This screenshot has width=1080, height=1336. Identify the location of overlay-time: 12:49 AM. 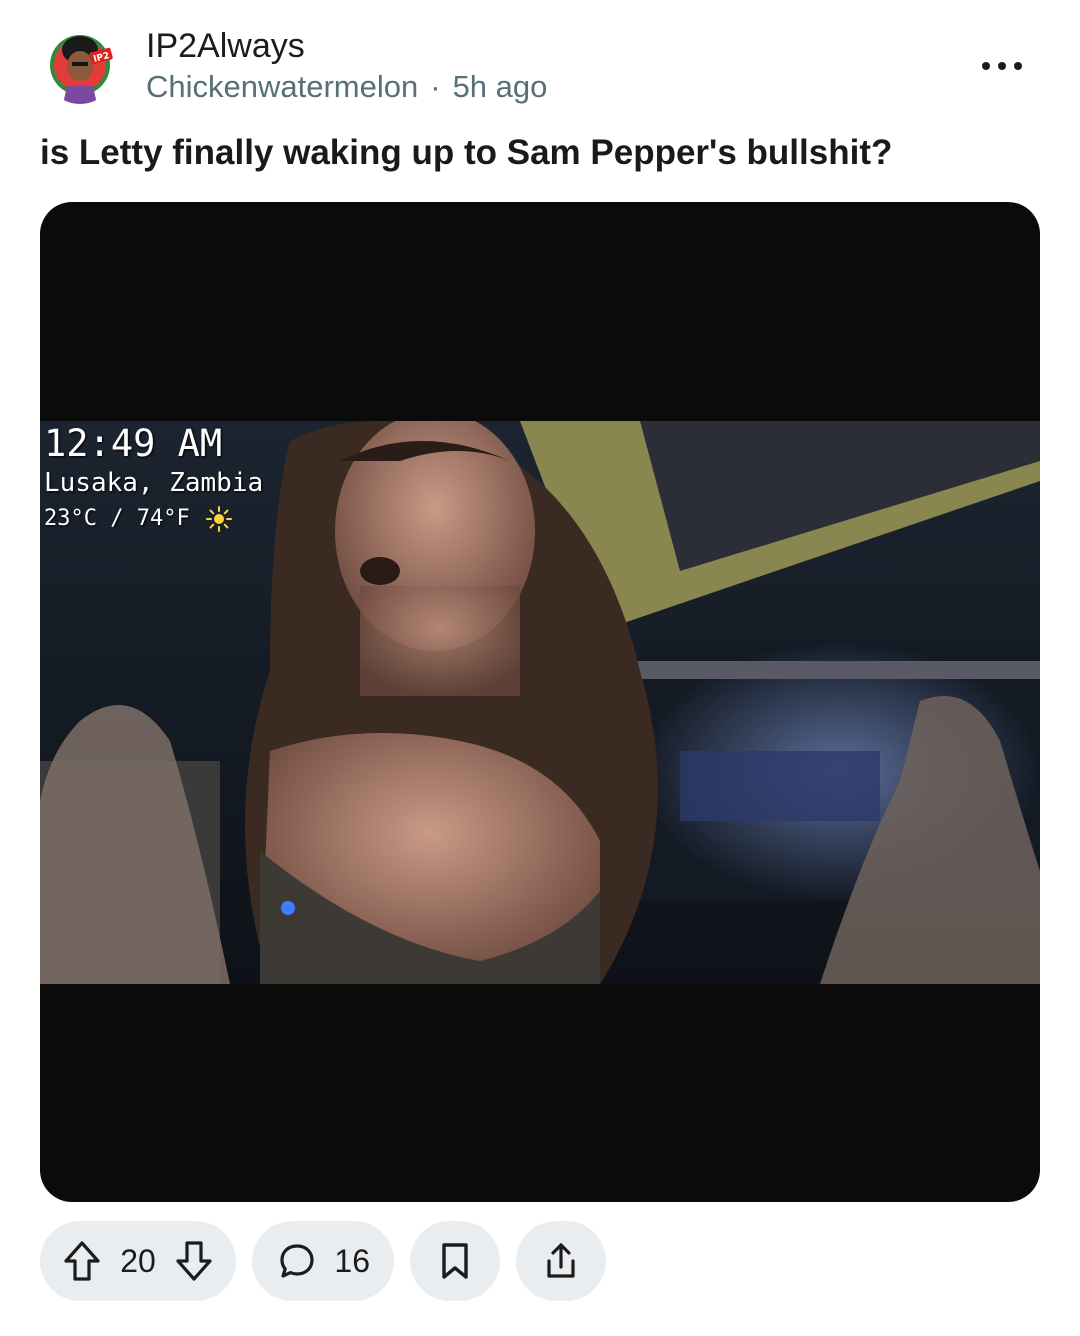
(133, 443).